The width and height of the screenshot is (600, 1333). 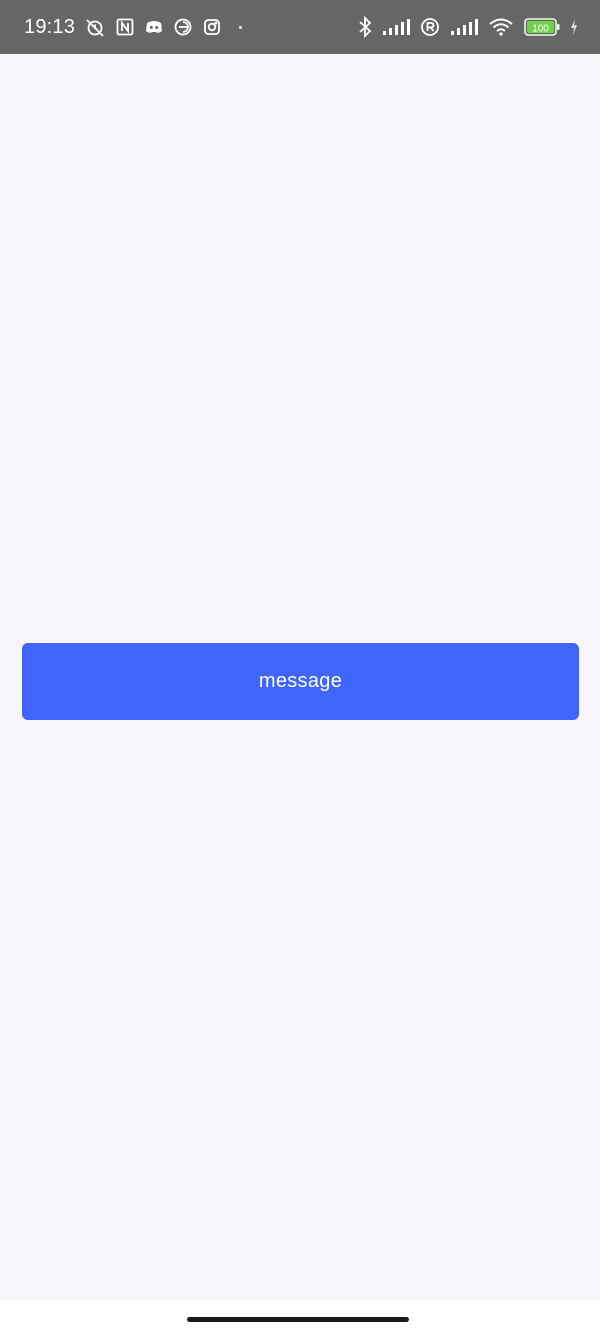 What do you see at coordinates (212, 27) in the screenshot?
I see `instagram-icon` at bounding box center [212, 27].